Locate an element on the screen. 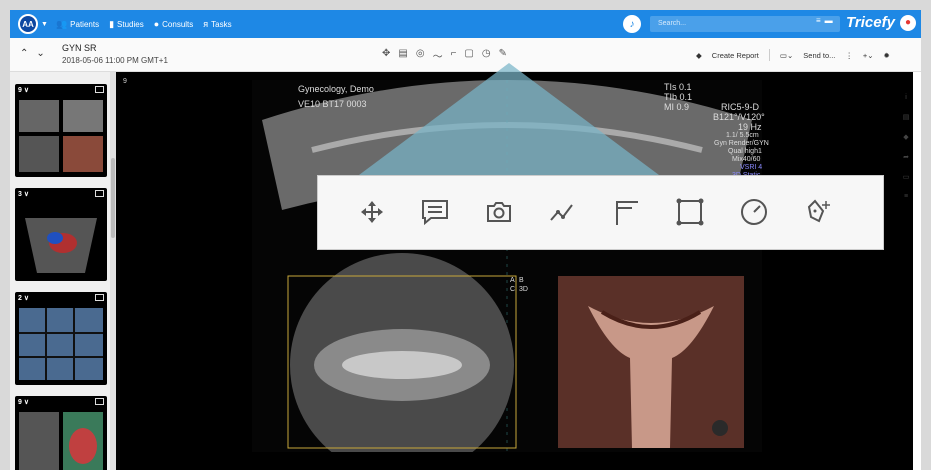  gear-icon: ✹ is located at coordinates (887, 55).